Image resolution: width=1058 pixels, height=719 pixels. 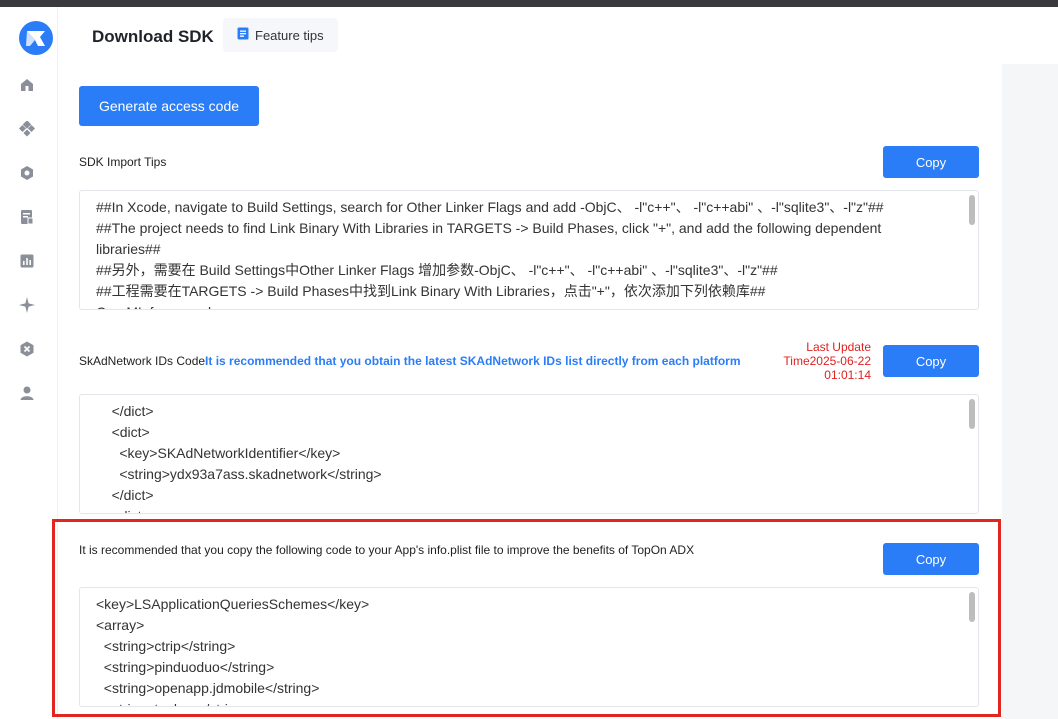 What do you see at coordinates (27, 173) in the screenshot?
I see `settings-cluster-icon` at bounding box center [27, 173].